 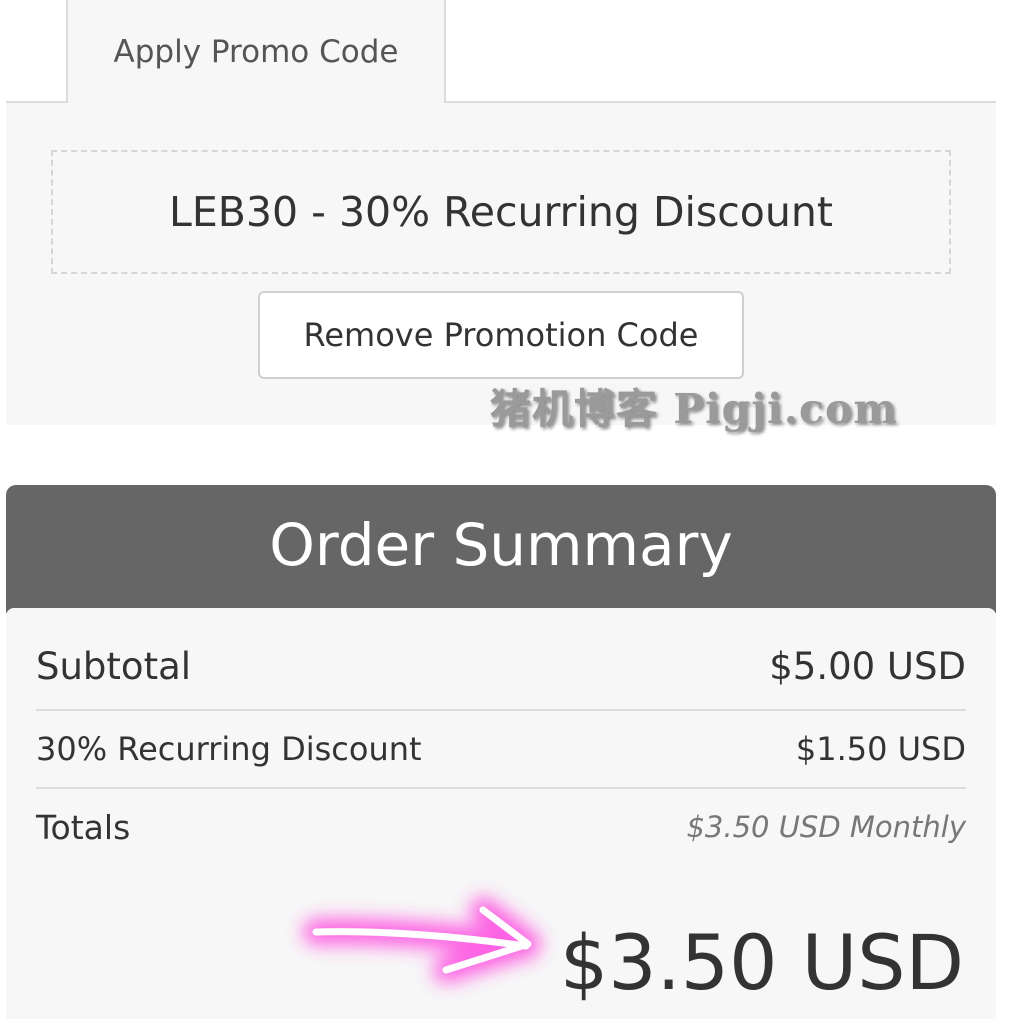 What do you see at coordinates (229, 749) in the screenshot?
I see `discount-label: 30% Recurring Discount` at bounding box center [229, 749].